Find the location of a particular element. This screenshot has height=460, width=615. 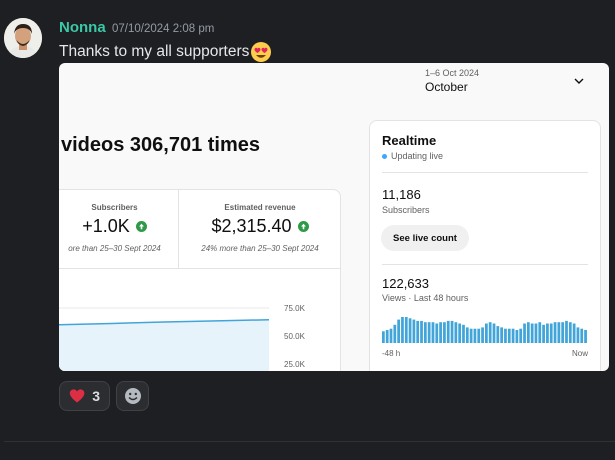

live-dot-icon is located at coordinates (384, 156).